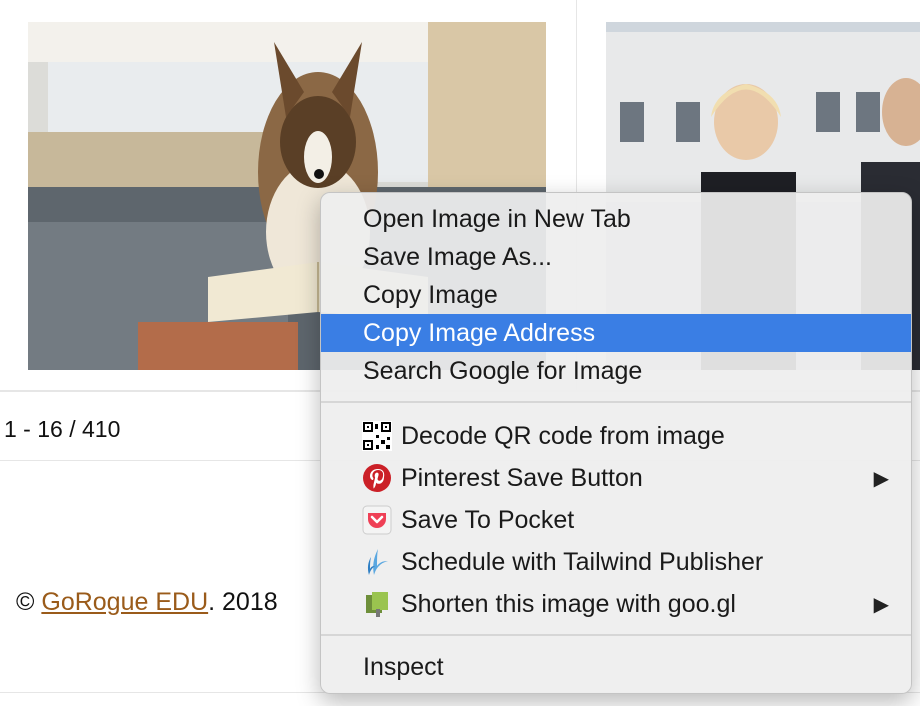 The height and width of the screenshot is (706, 920). I want to click on menu-item-label: Copy Image Address, so click(479, 332).